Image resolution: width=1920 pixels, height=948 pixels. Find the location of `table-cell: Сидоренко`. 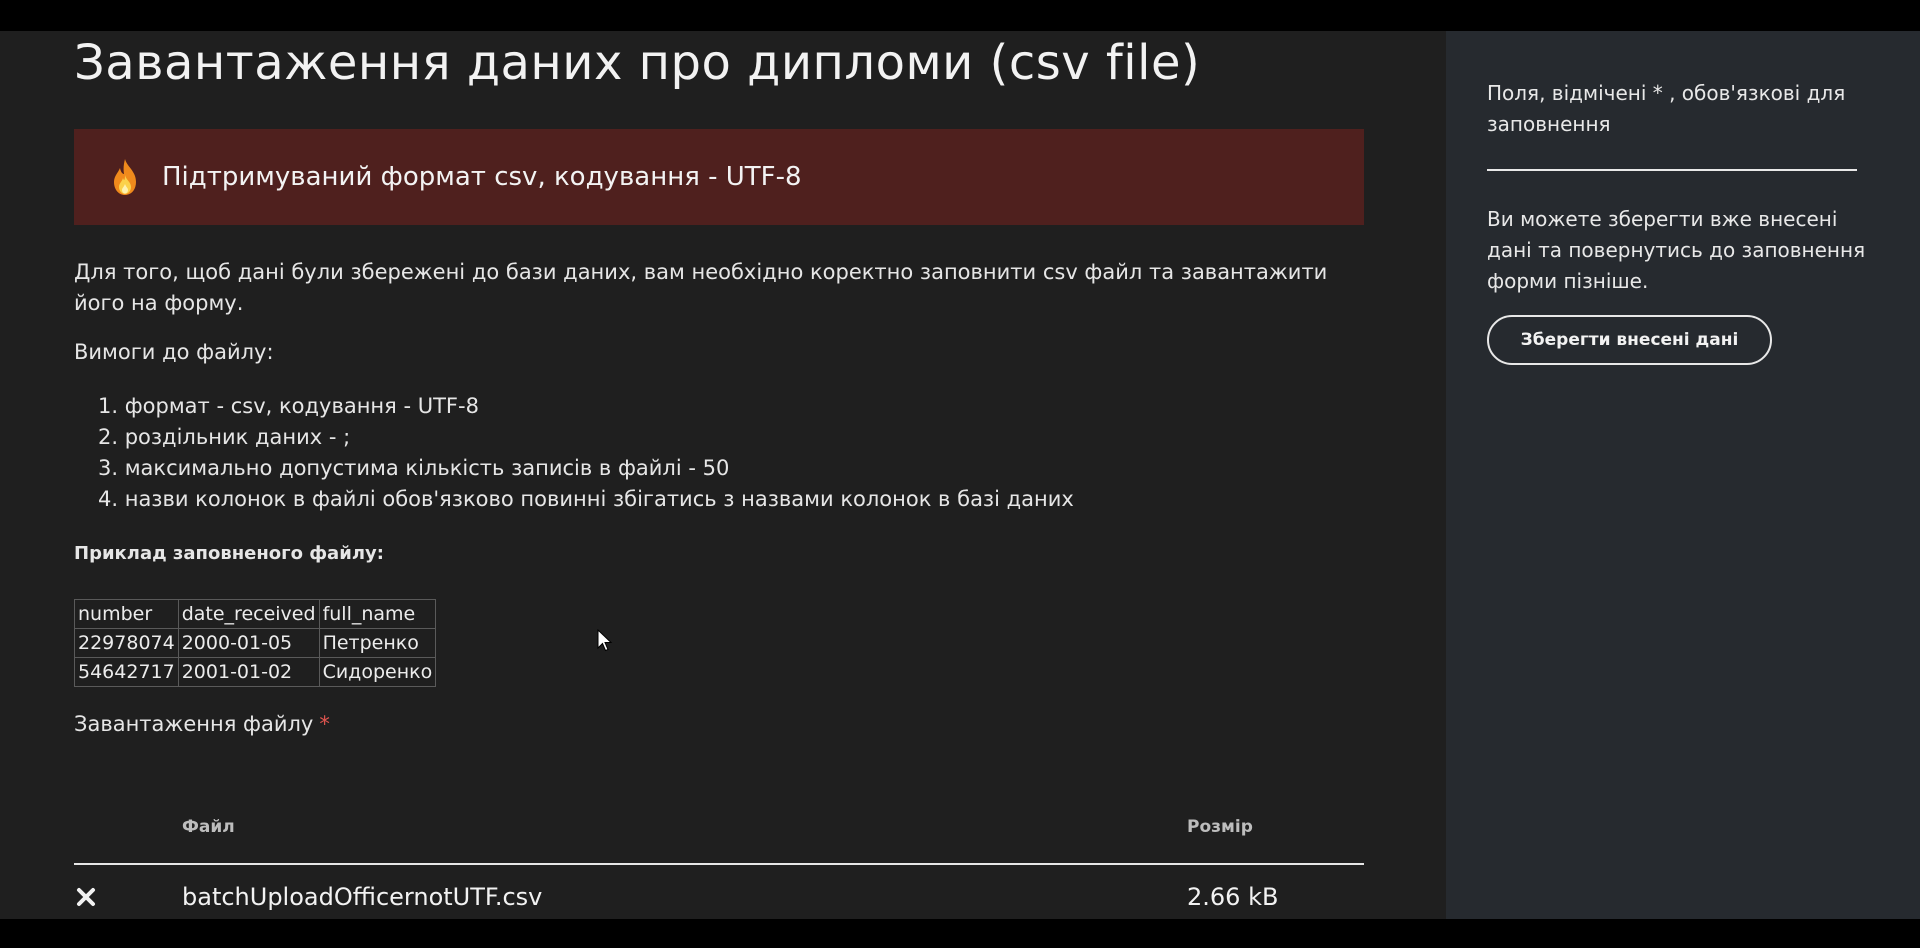

table-cell: Сидоренко is located at coordinates (377, 672).